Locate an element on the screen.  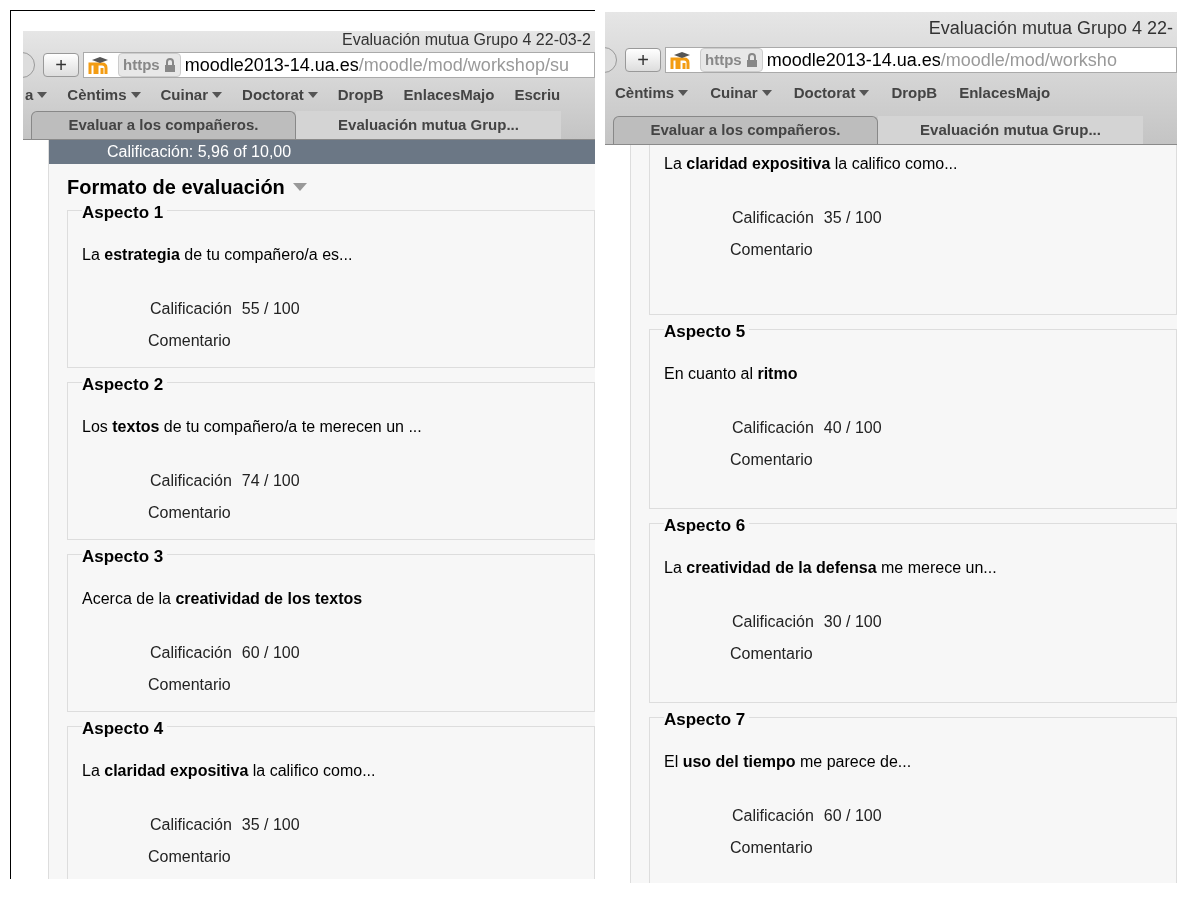
grade-banner: Calificación: 5,96 of 10,00 is located at coordinates (322, 152).